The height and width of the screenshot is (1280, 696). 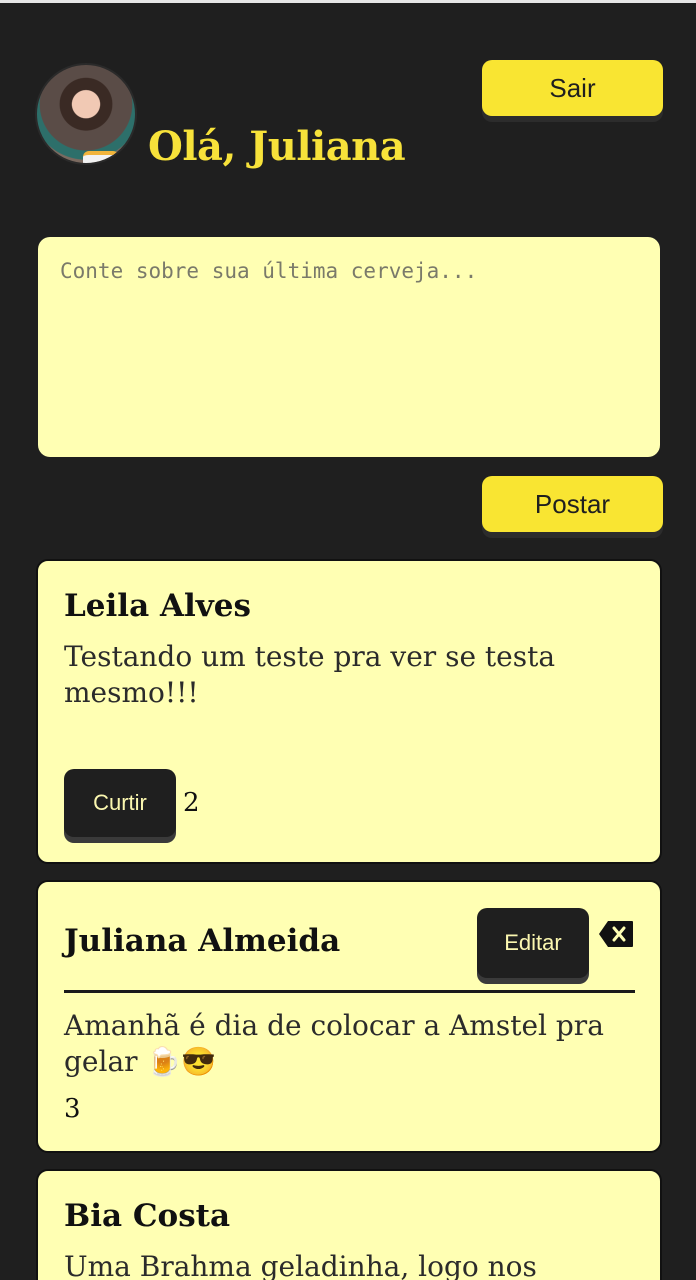 What do you see at coordinates (533, 943) in the screenshot?
I see `edit-button: Editar` at bounding box center [533, 943].